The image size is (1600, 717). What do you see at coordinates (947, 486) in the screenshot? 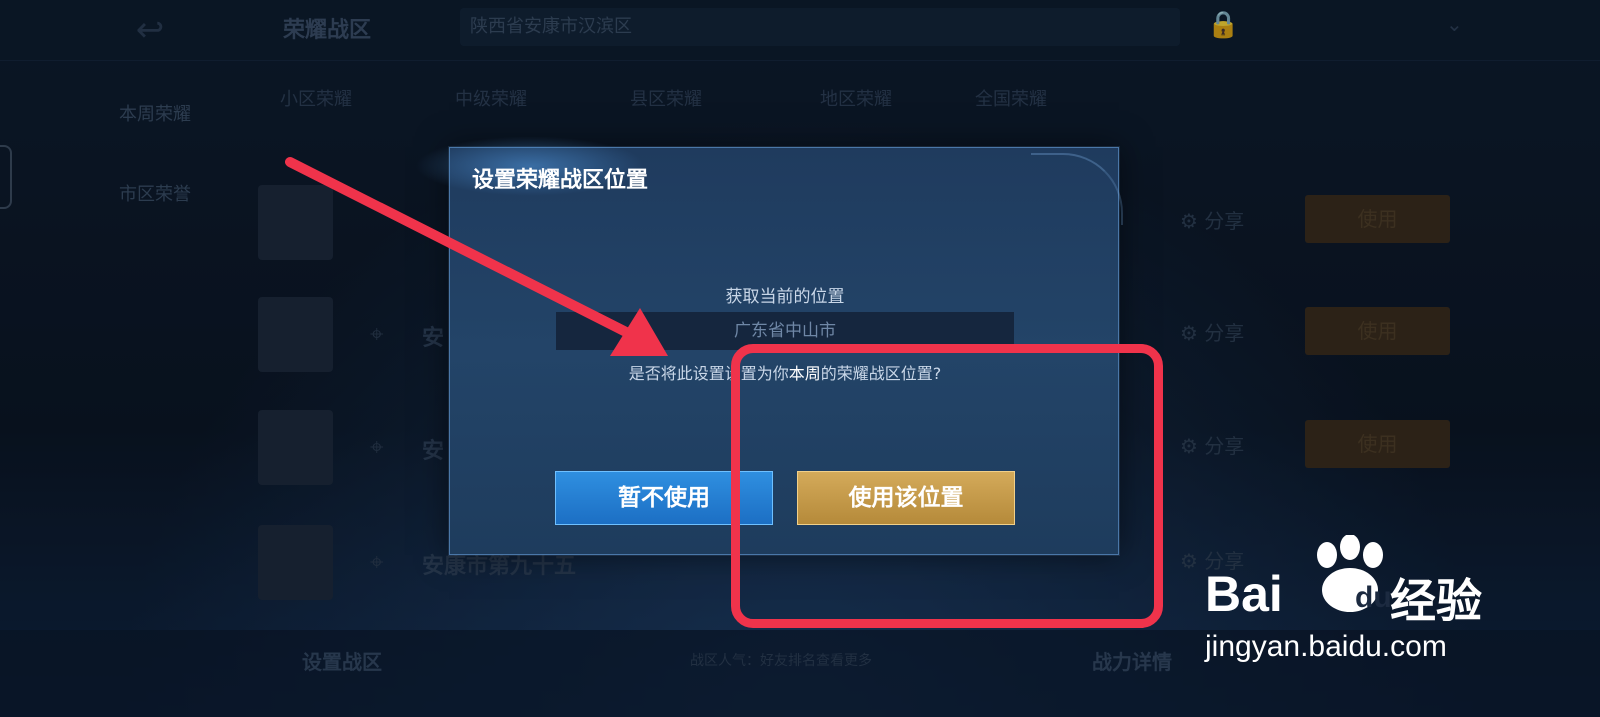
I see `annotation-highlight-box` at bounding box center [947, 486].